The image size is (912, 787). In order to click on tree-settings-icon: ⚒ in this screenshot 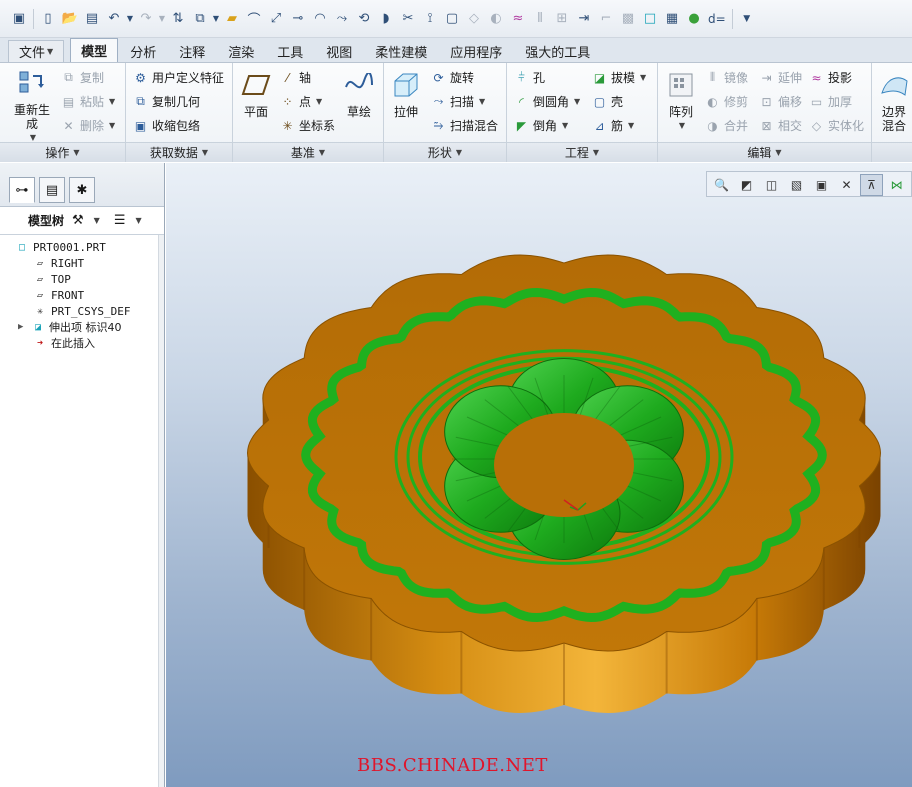, I will do `click(78, 220)`.